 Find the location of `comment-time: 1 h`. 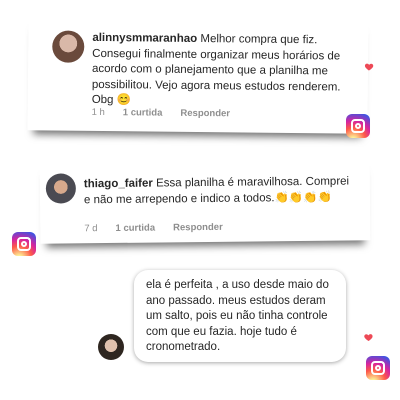

comment-time: 1 h is located at coordinates (98, 112).